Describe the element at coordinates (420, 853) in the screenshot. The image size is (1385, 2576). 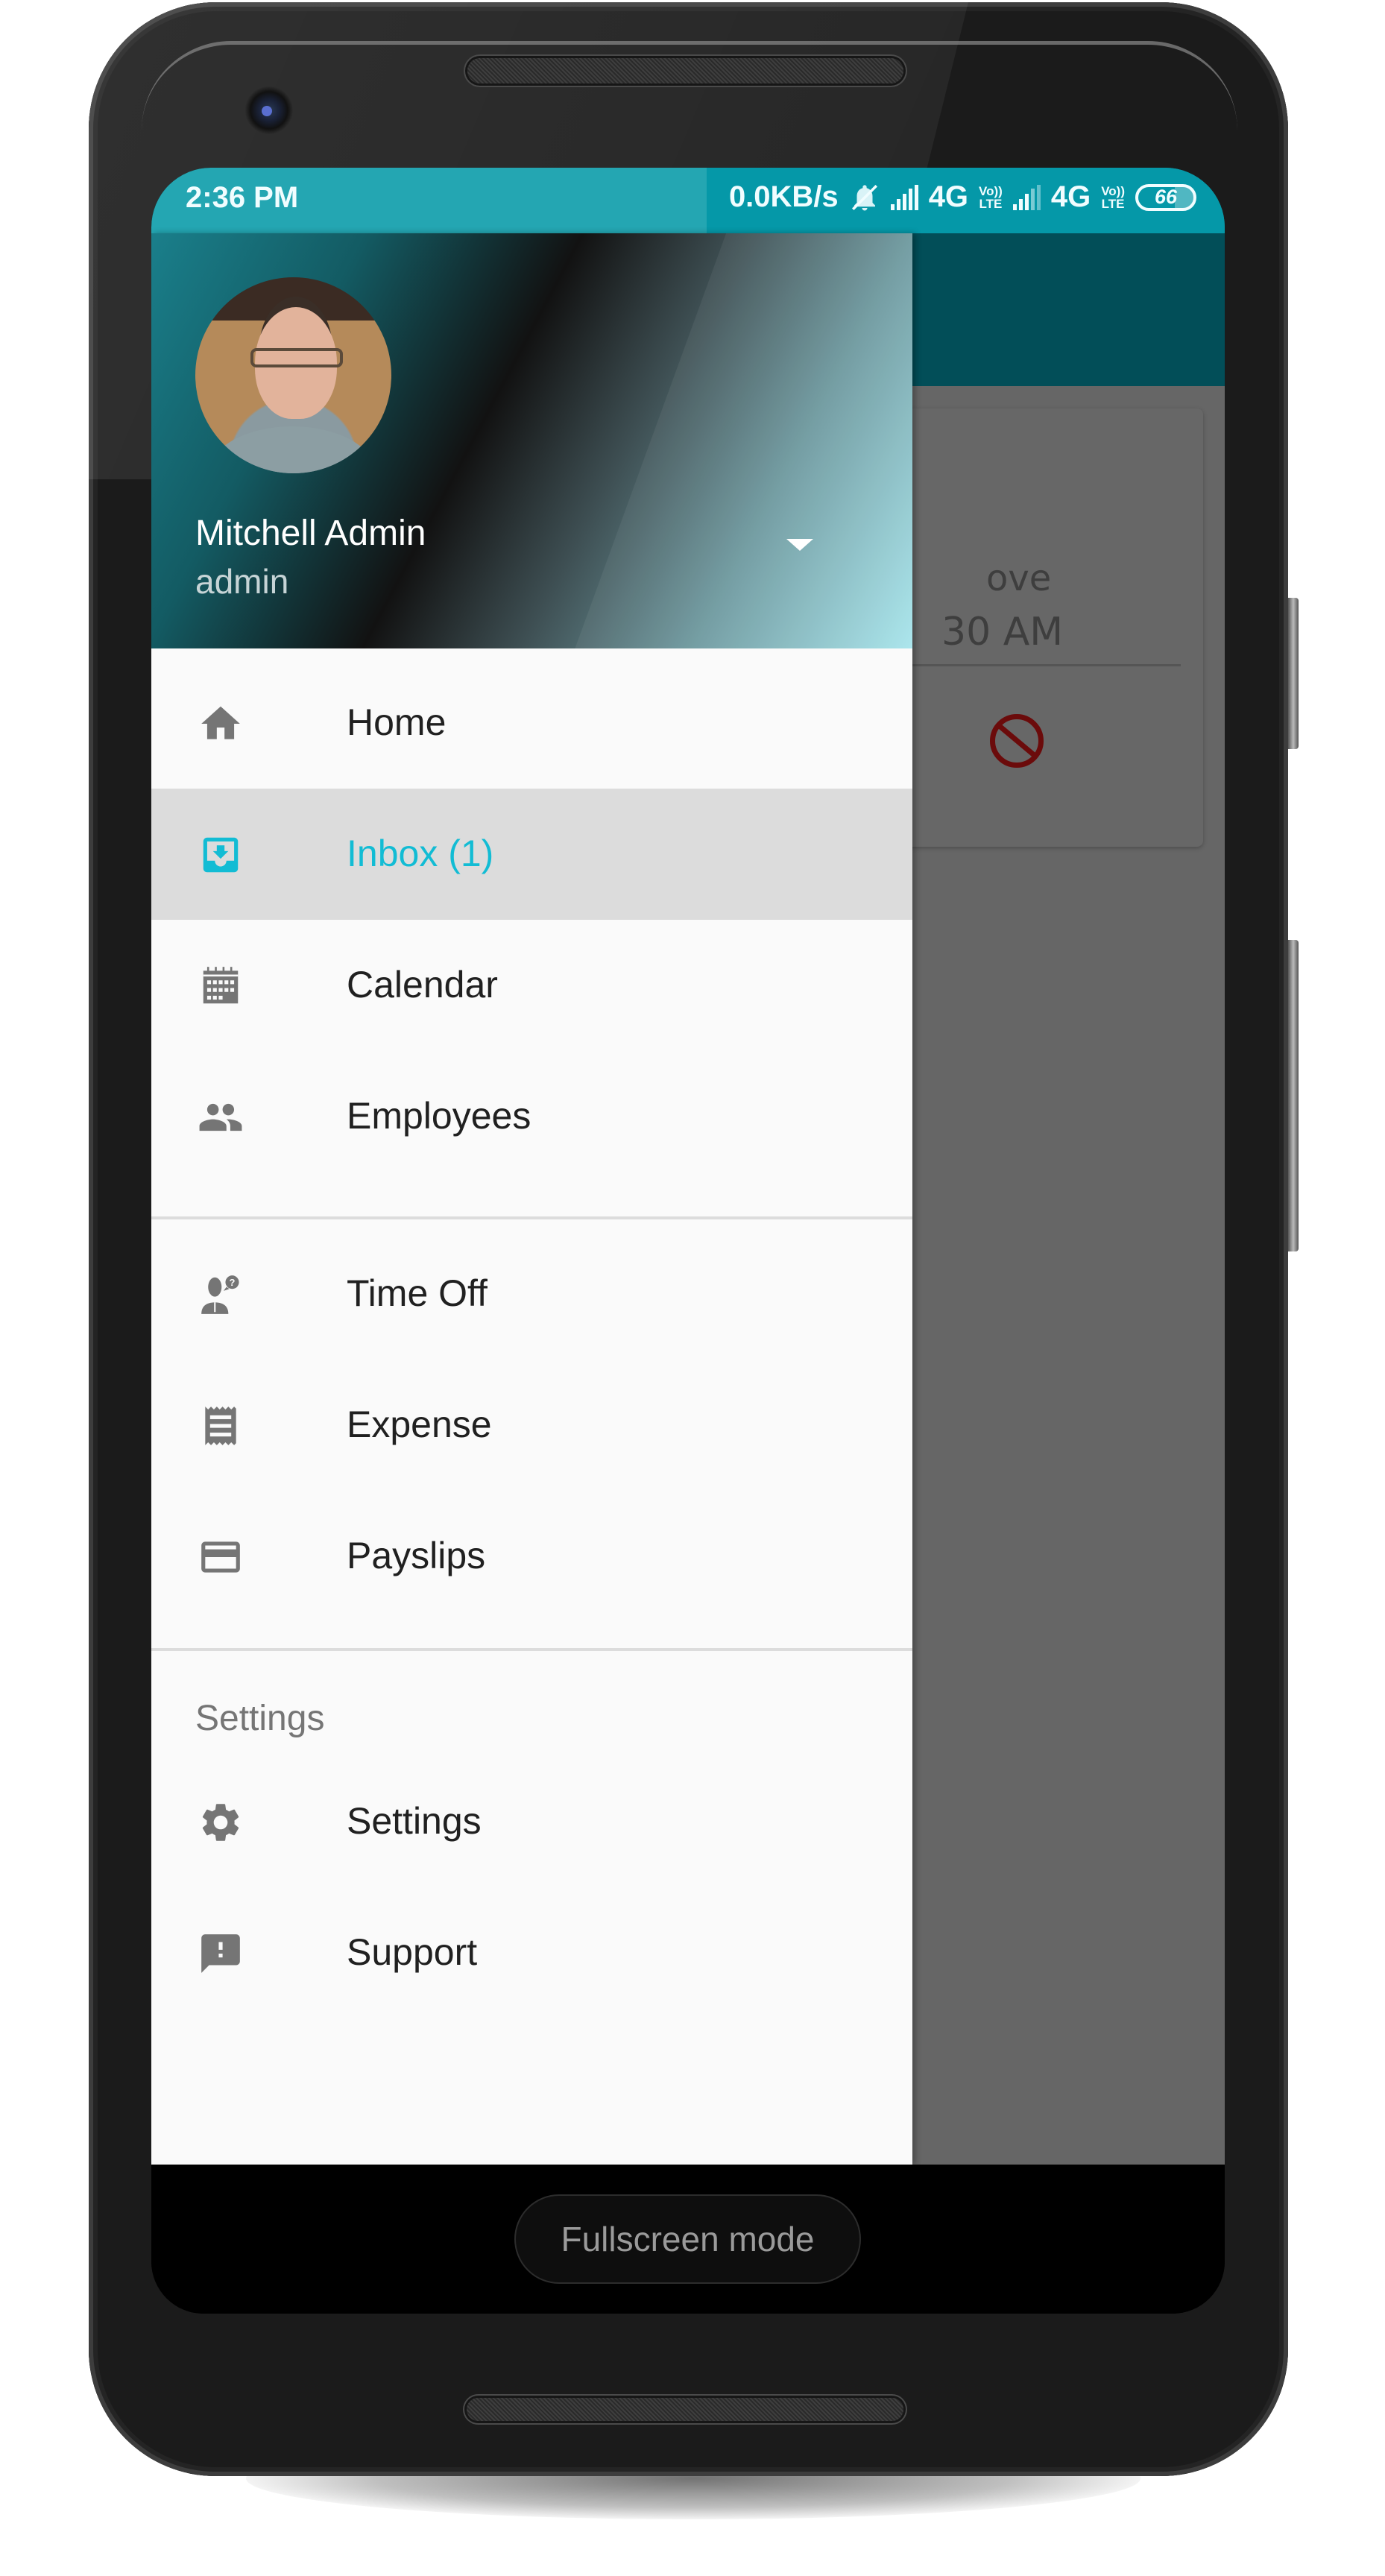
I see `drawer-item-label: Inbox (1)` at that location.